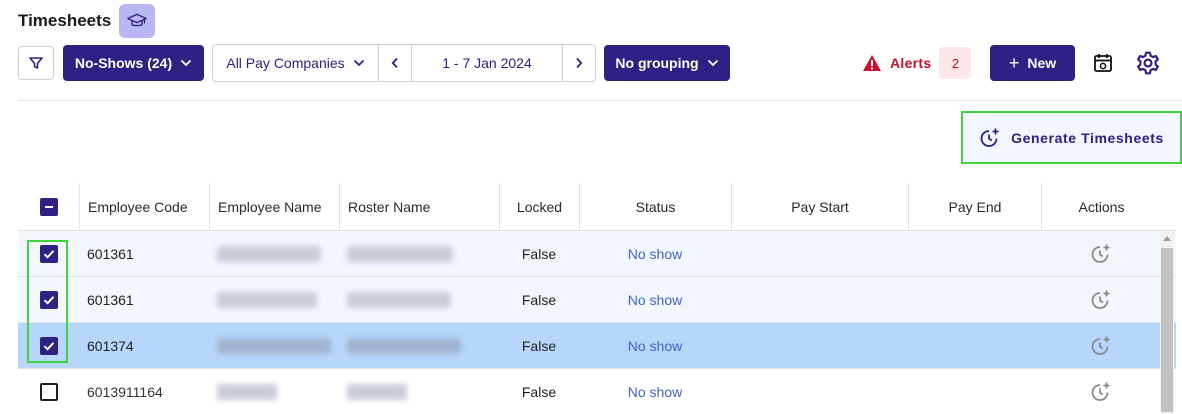 This screenshot has width=1182, height=414. What do you see at coordinates (539, 206) in the screenshot?
I see `column-header-locked: Locked` at bounding box center [539, 206].